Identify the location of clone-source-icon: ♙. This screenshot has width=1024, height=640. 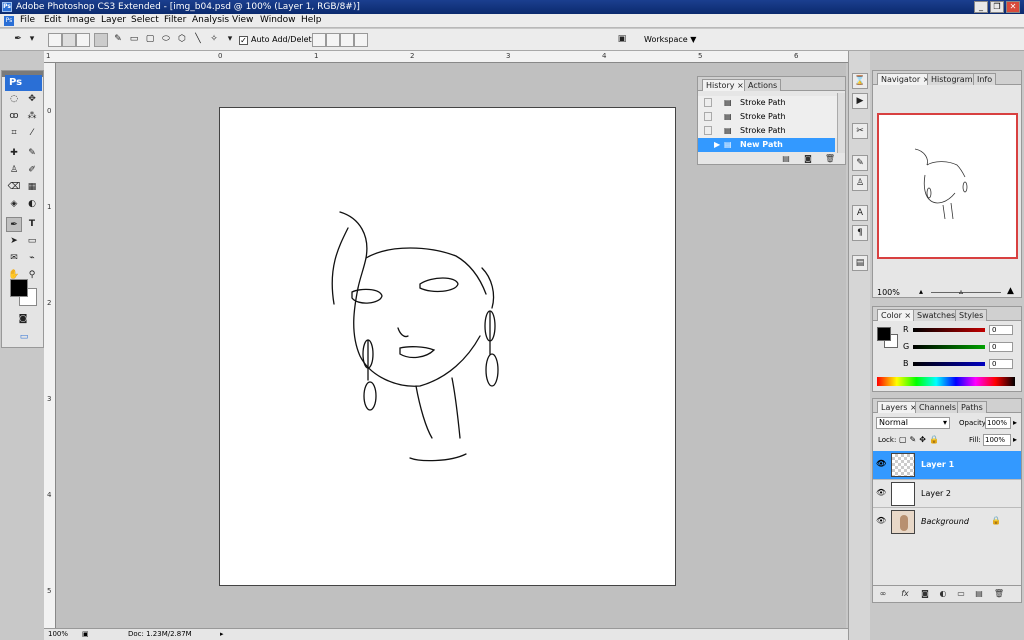
(860, 183).